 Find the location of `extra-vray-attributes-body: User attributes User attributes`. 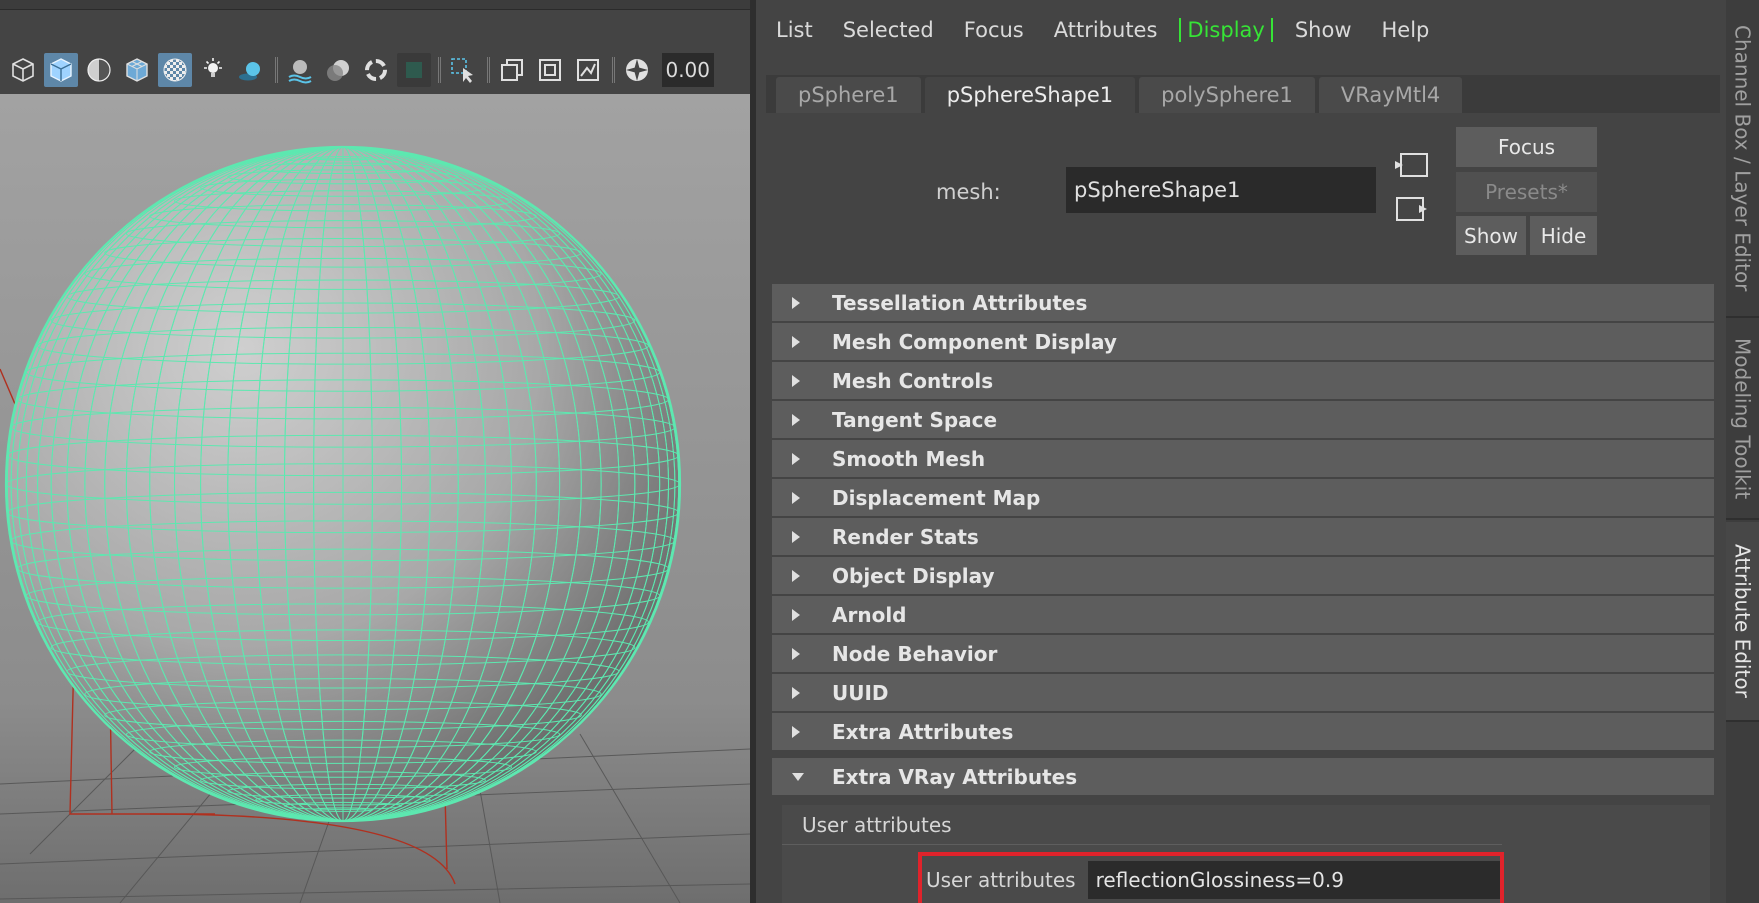

extra-vray-attributes-body: User attributes User attributes is located at coordinates (1246, 854).